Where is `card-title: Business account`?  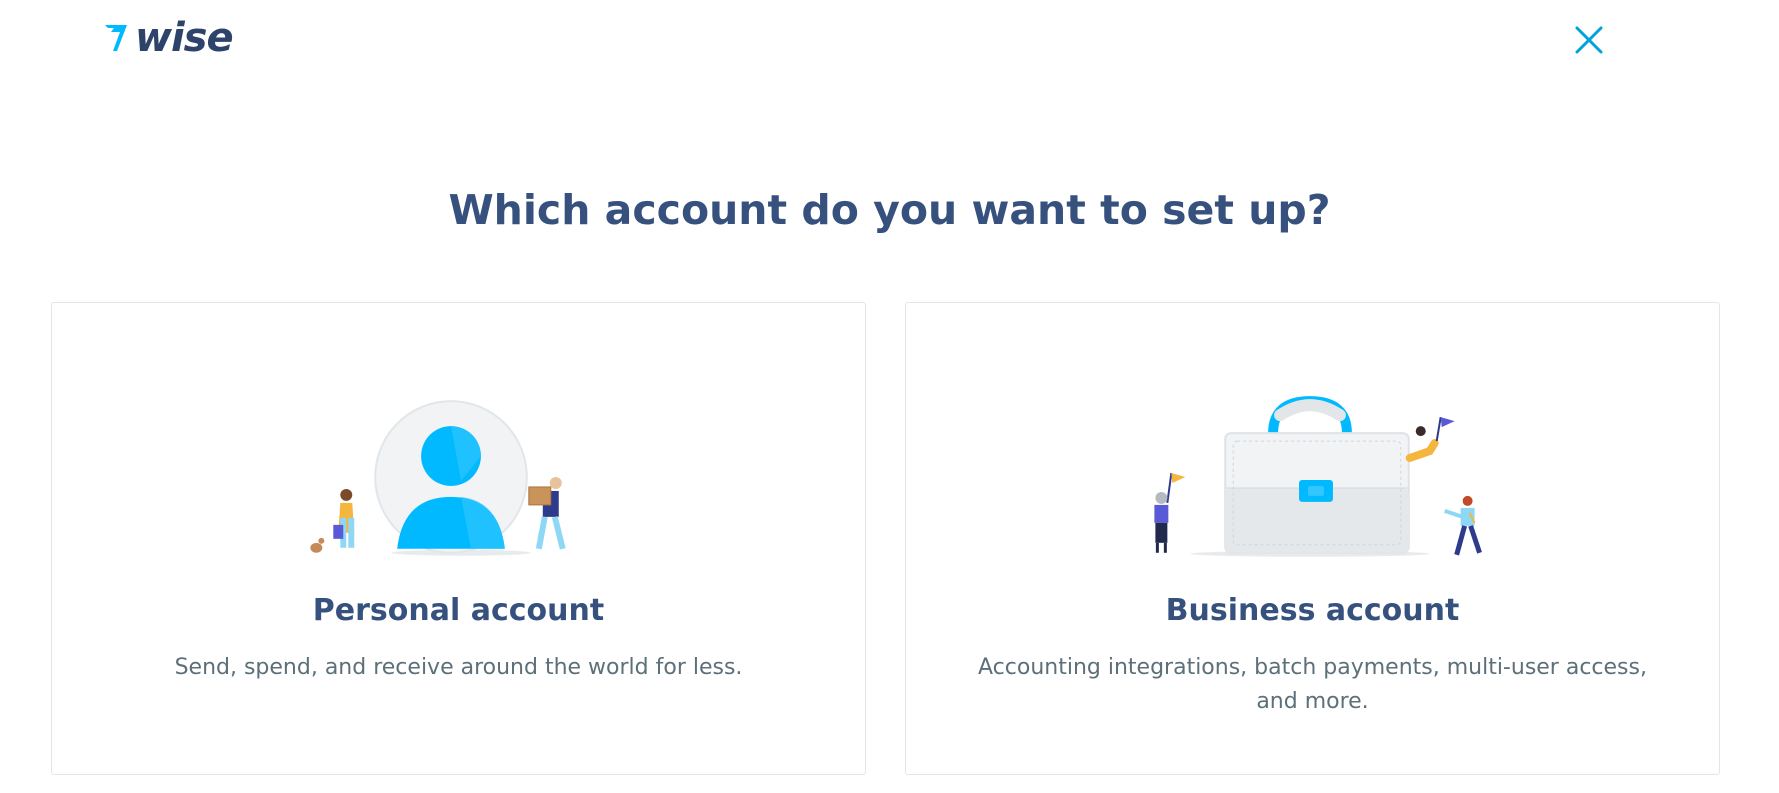
card-title: Business account is located at coordinates (1312, 610).